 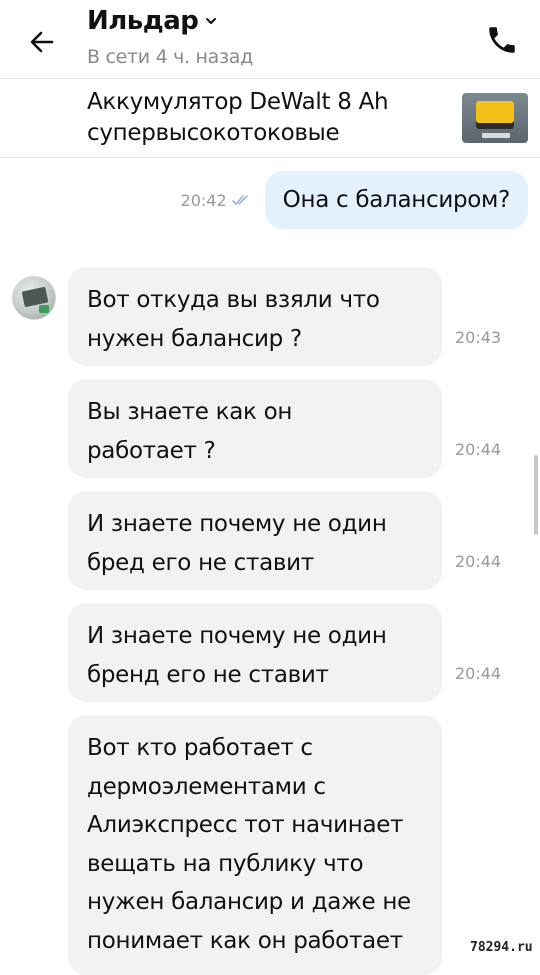 I want to click on scrollbar, so click(x=536, y=495).